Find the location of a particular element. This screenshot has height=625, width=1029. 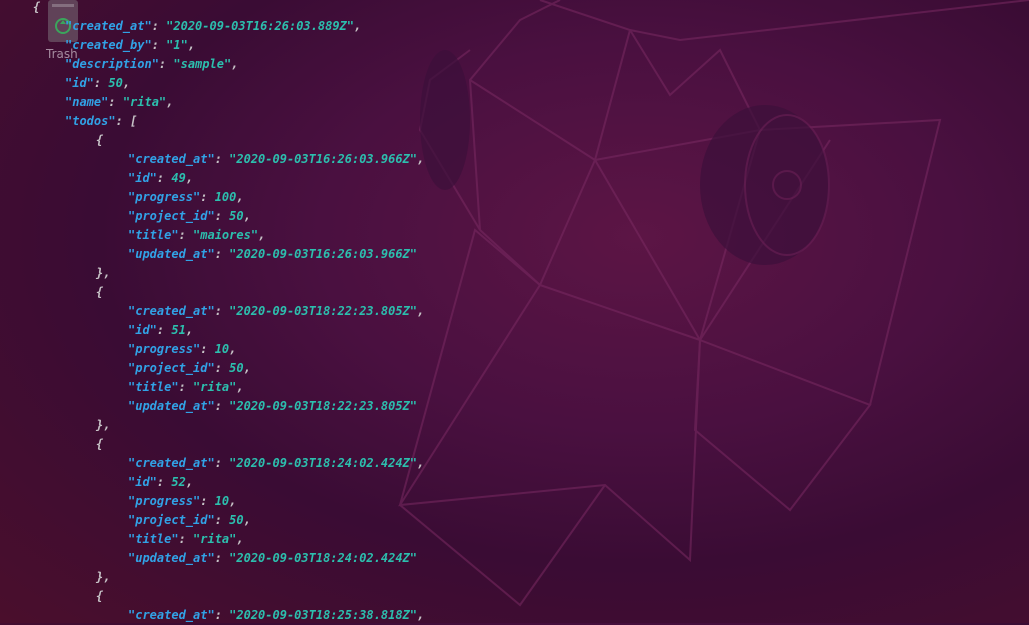

json-line: "id": 49, is located at coordinates (160, 178).